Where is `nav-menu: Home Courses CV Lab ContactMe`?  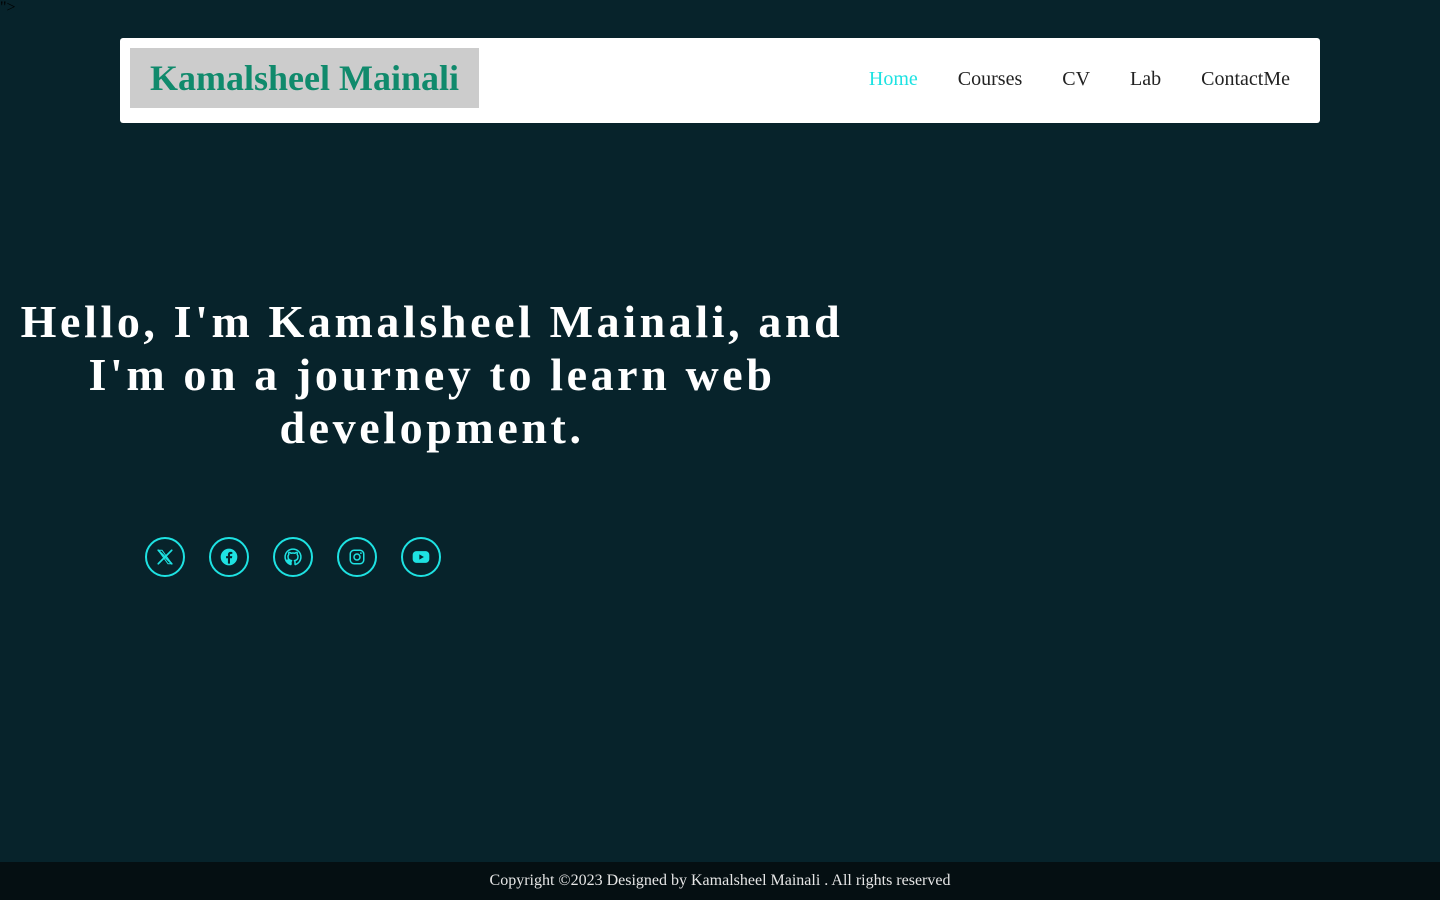
nav-menu: Home Courses CV Lab ContactMe is located at coordinates (1079, 79).